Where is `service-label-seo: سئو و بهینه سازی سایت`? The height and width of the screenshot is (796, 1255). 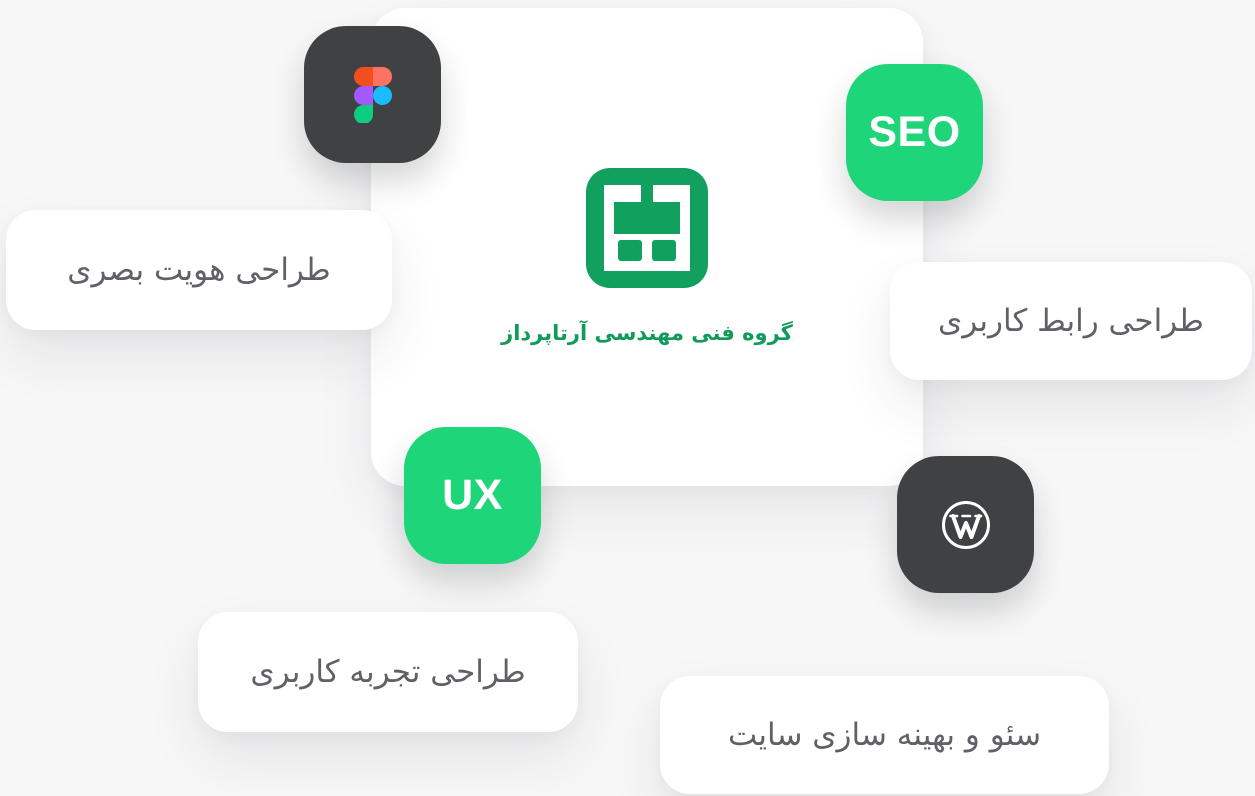
service-label-seo: سئو و بهینه سازی سایت is located at coordinates (884, 735).